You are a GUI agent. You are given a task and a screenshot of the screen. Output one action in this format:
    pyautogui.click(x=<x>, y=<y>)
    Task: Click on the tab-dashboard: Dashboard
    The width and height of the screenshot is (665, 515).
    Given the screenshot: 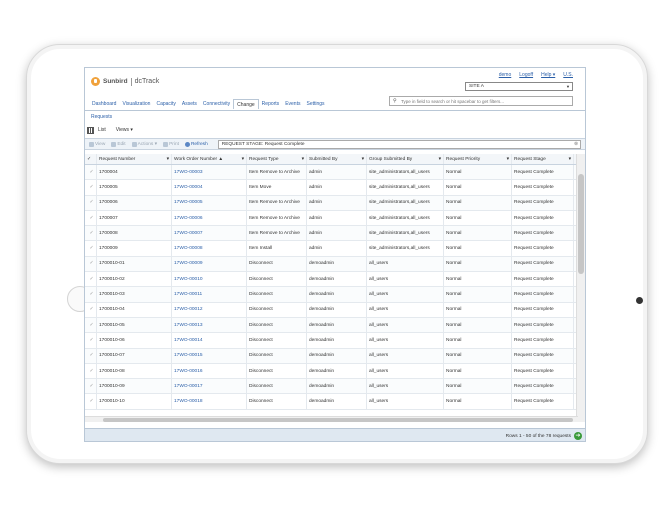 What is the action you would take?
    pyautogui.click(x=104, y=104)
    